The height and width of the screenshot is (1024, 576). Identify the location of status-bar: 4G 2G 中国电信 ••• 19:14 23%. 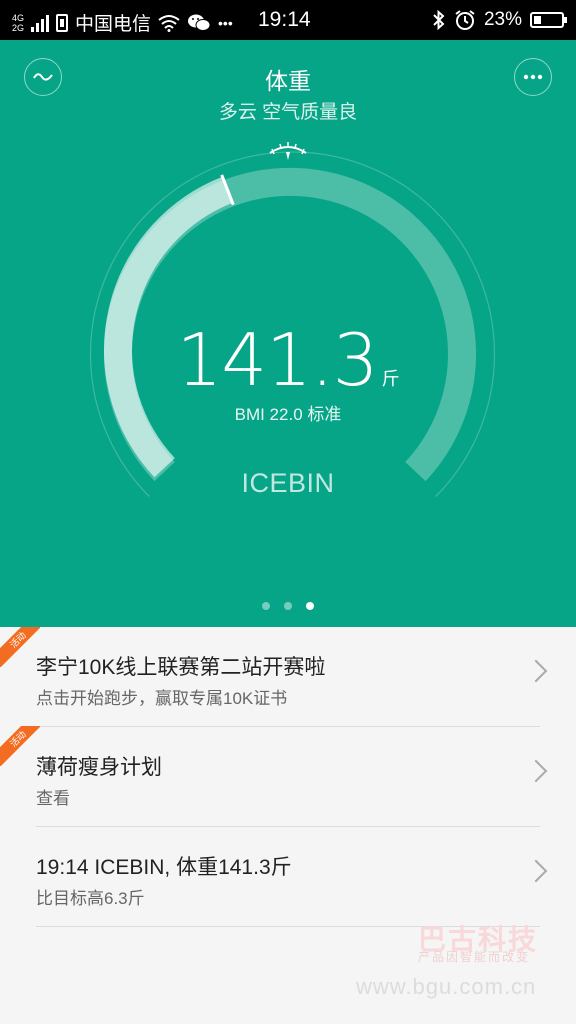
(288, 20).